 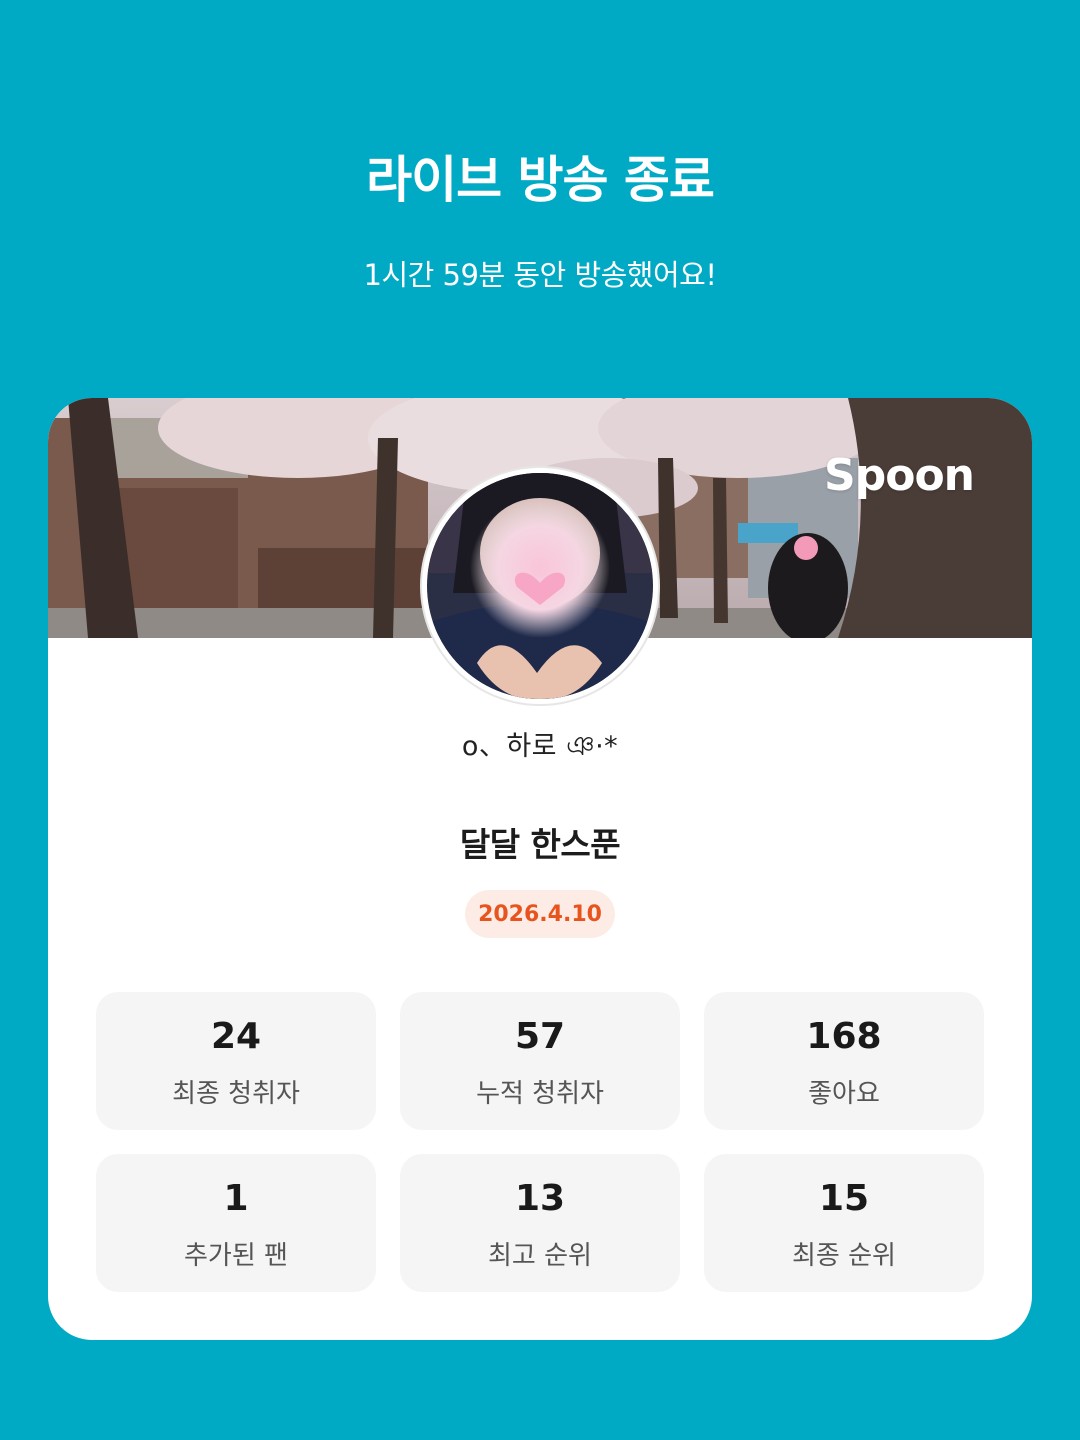 I want to click on dj-nickname: ο、하로 ঞ·*, so click(x=540, y=746).